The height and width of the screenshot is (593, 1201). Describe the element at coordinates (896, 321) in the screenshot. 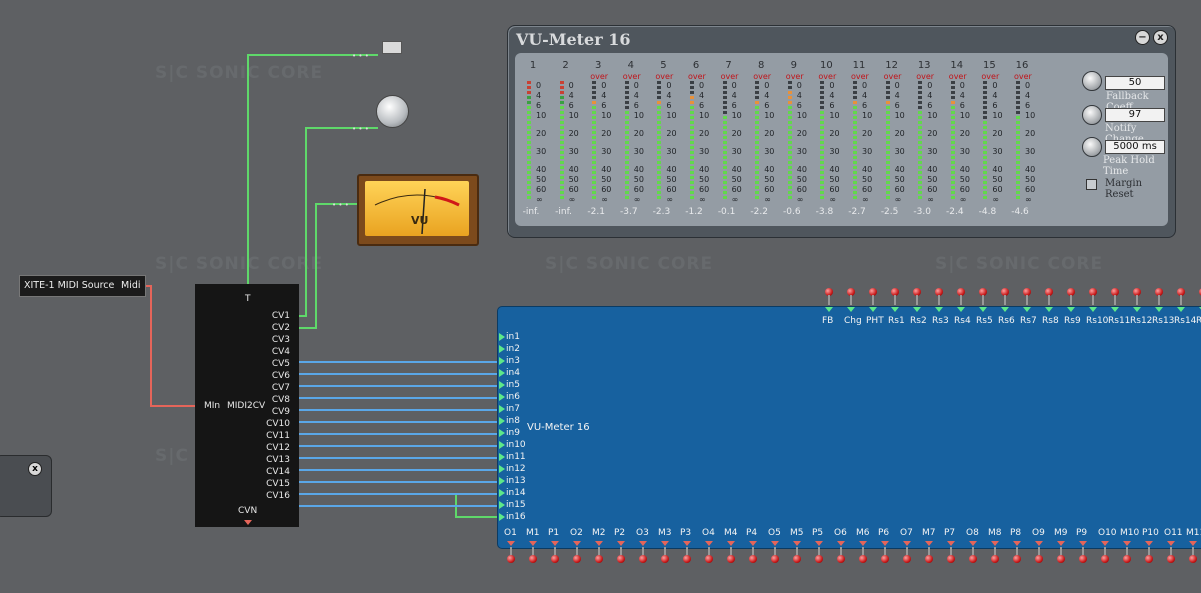

I see `top-port-rs1: Rs1` at that location.